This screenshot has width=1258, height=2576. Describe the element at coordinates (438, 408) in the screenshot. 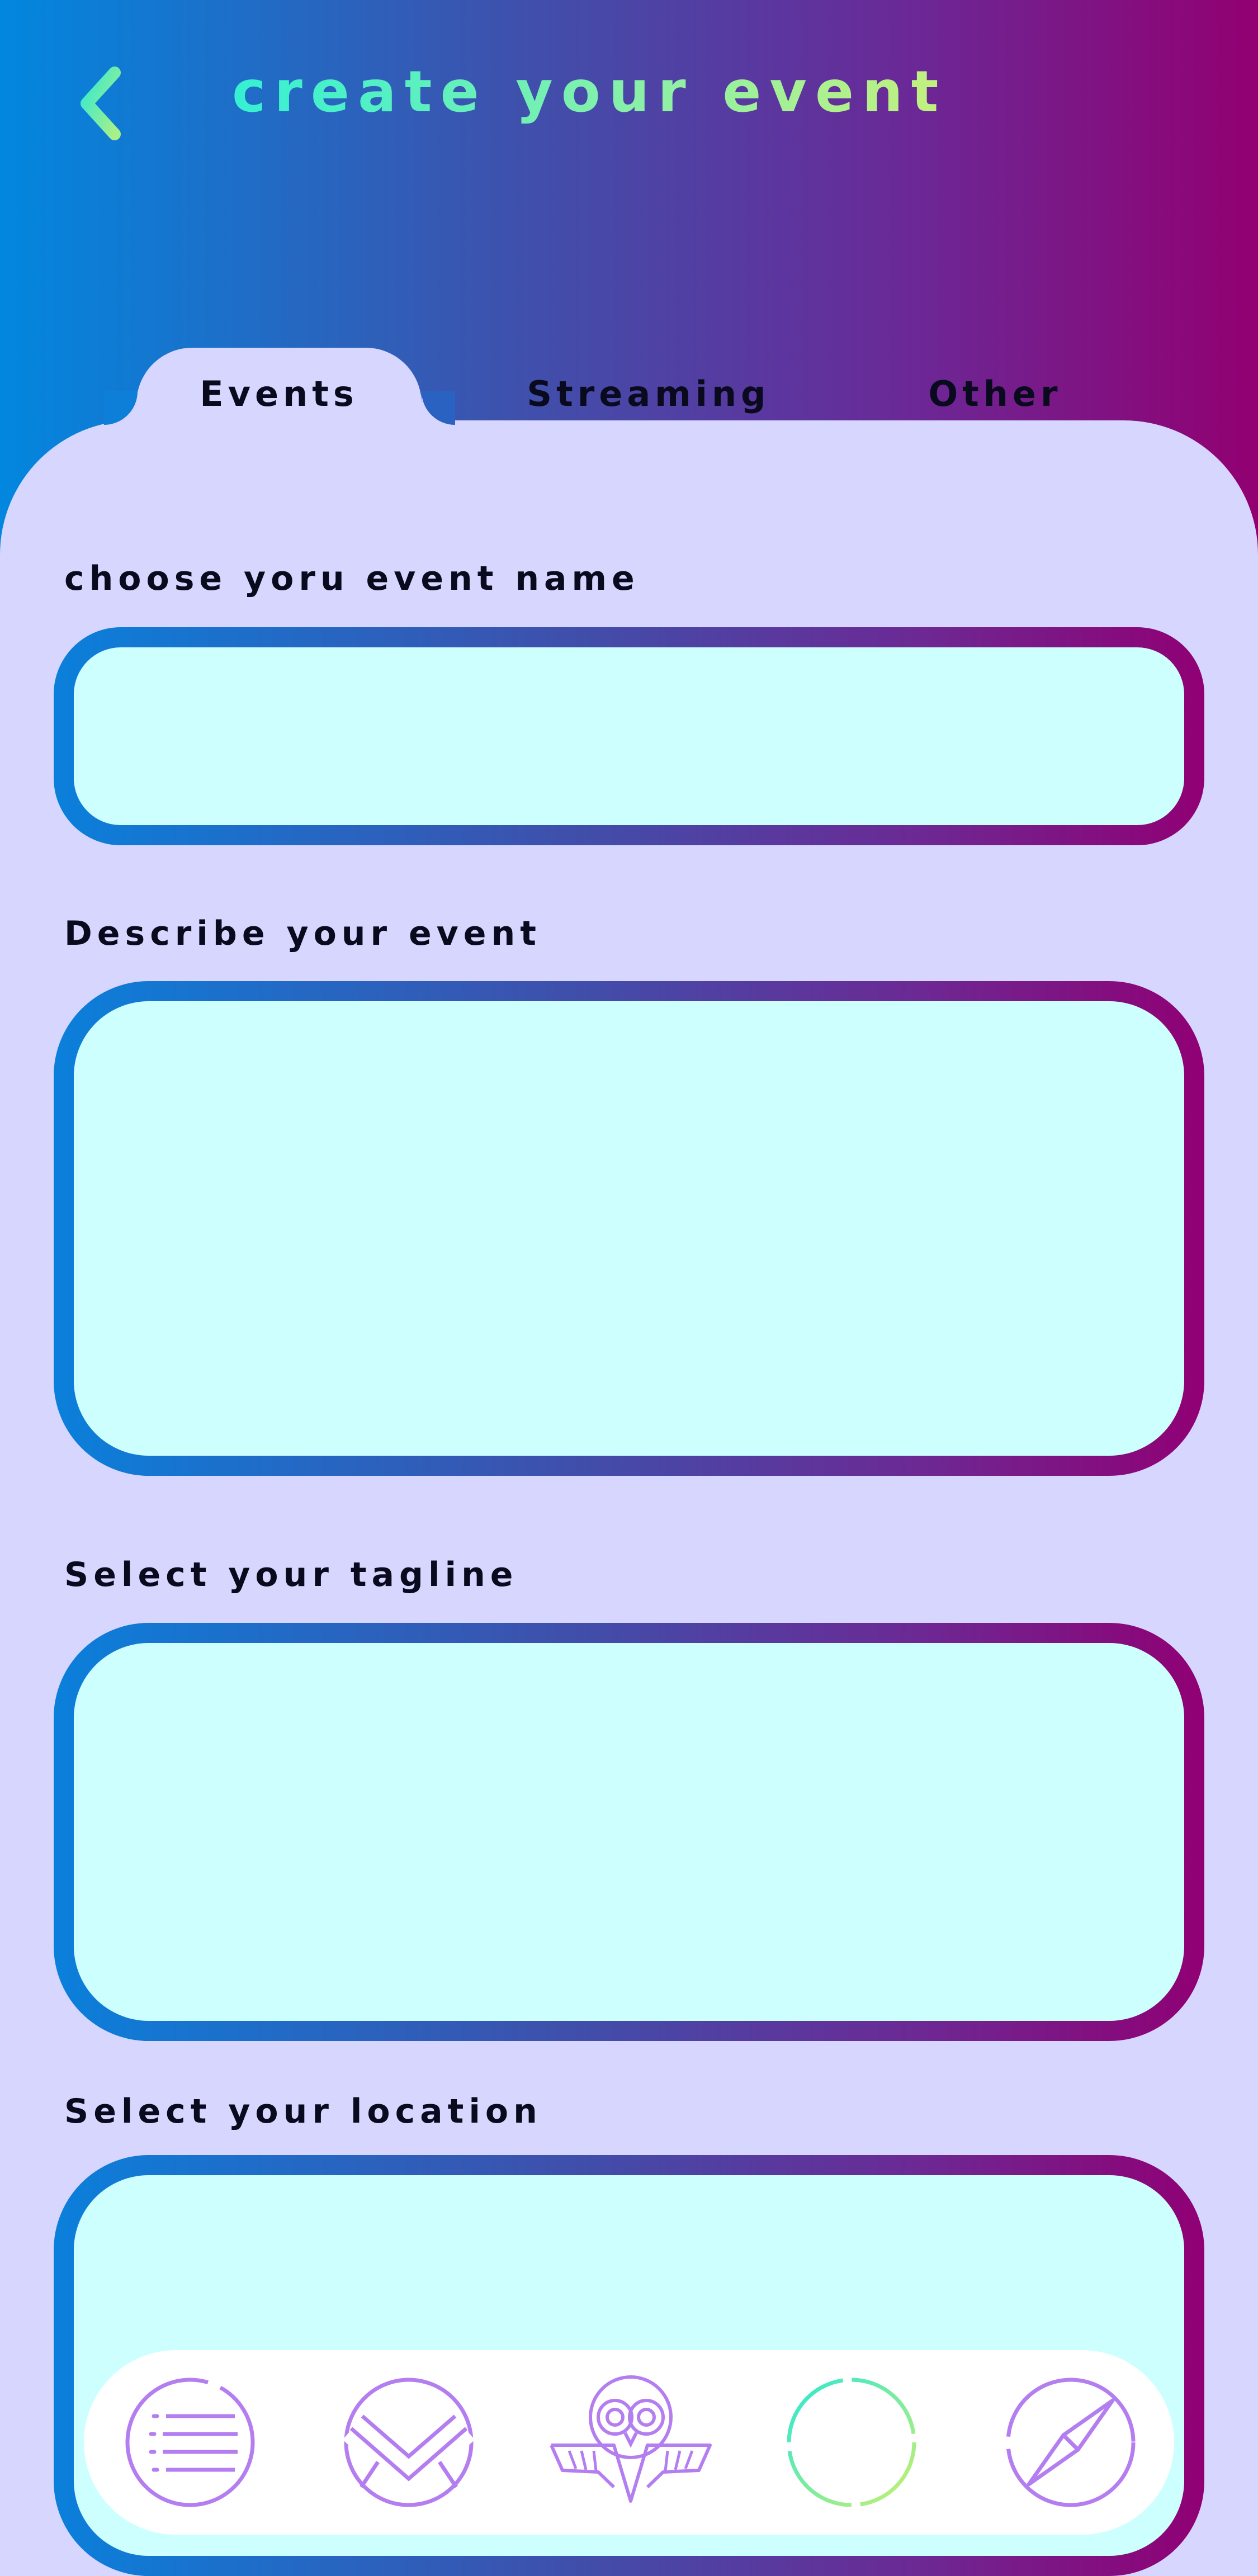

I see `tab-corner-right` at that location.